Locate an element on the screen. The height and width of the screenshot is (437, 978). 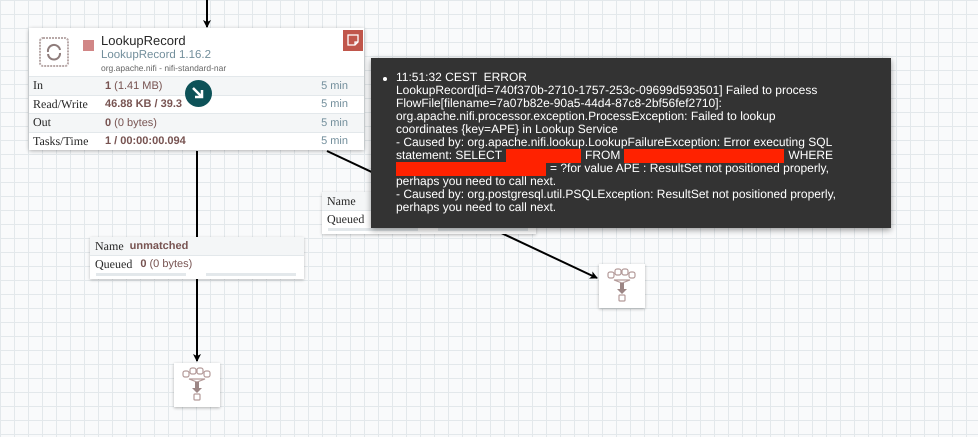
stat-value: 1 / 00:00:00.094 is located at coordinates (146, 141).